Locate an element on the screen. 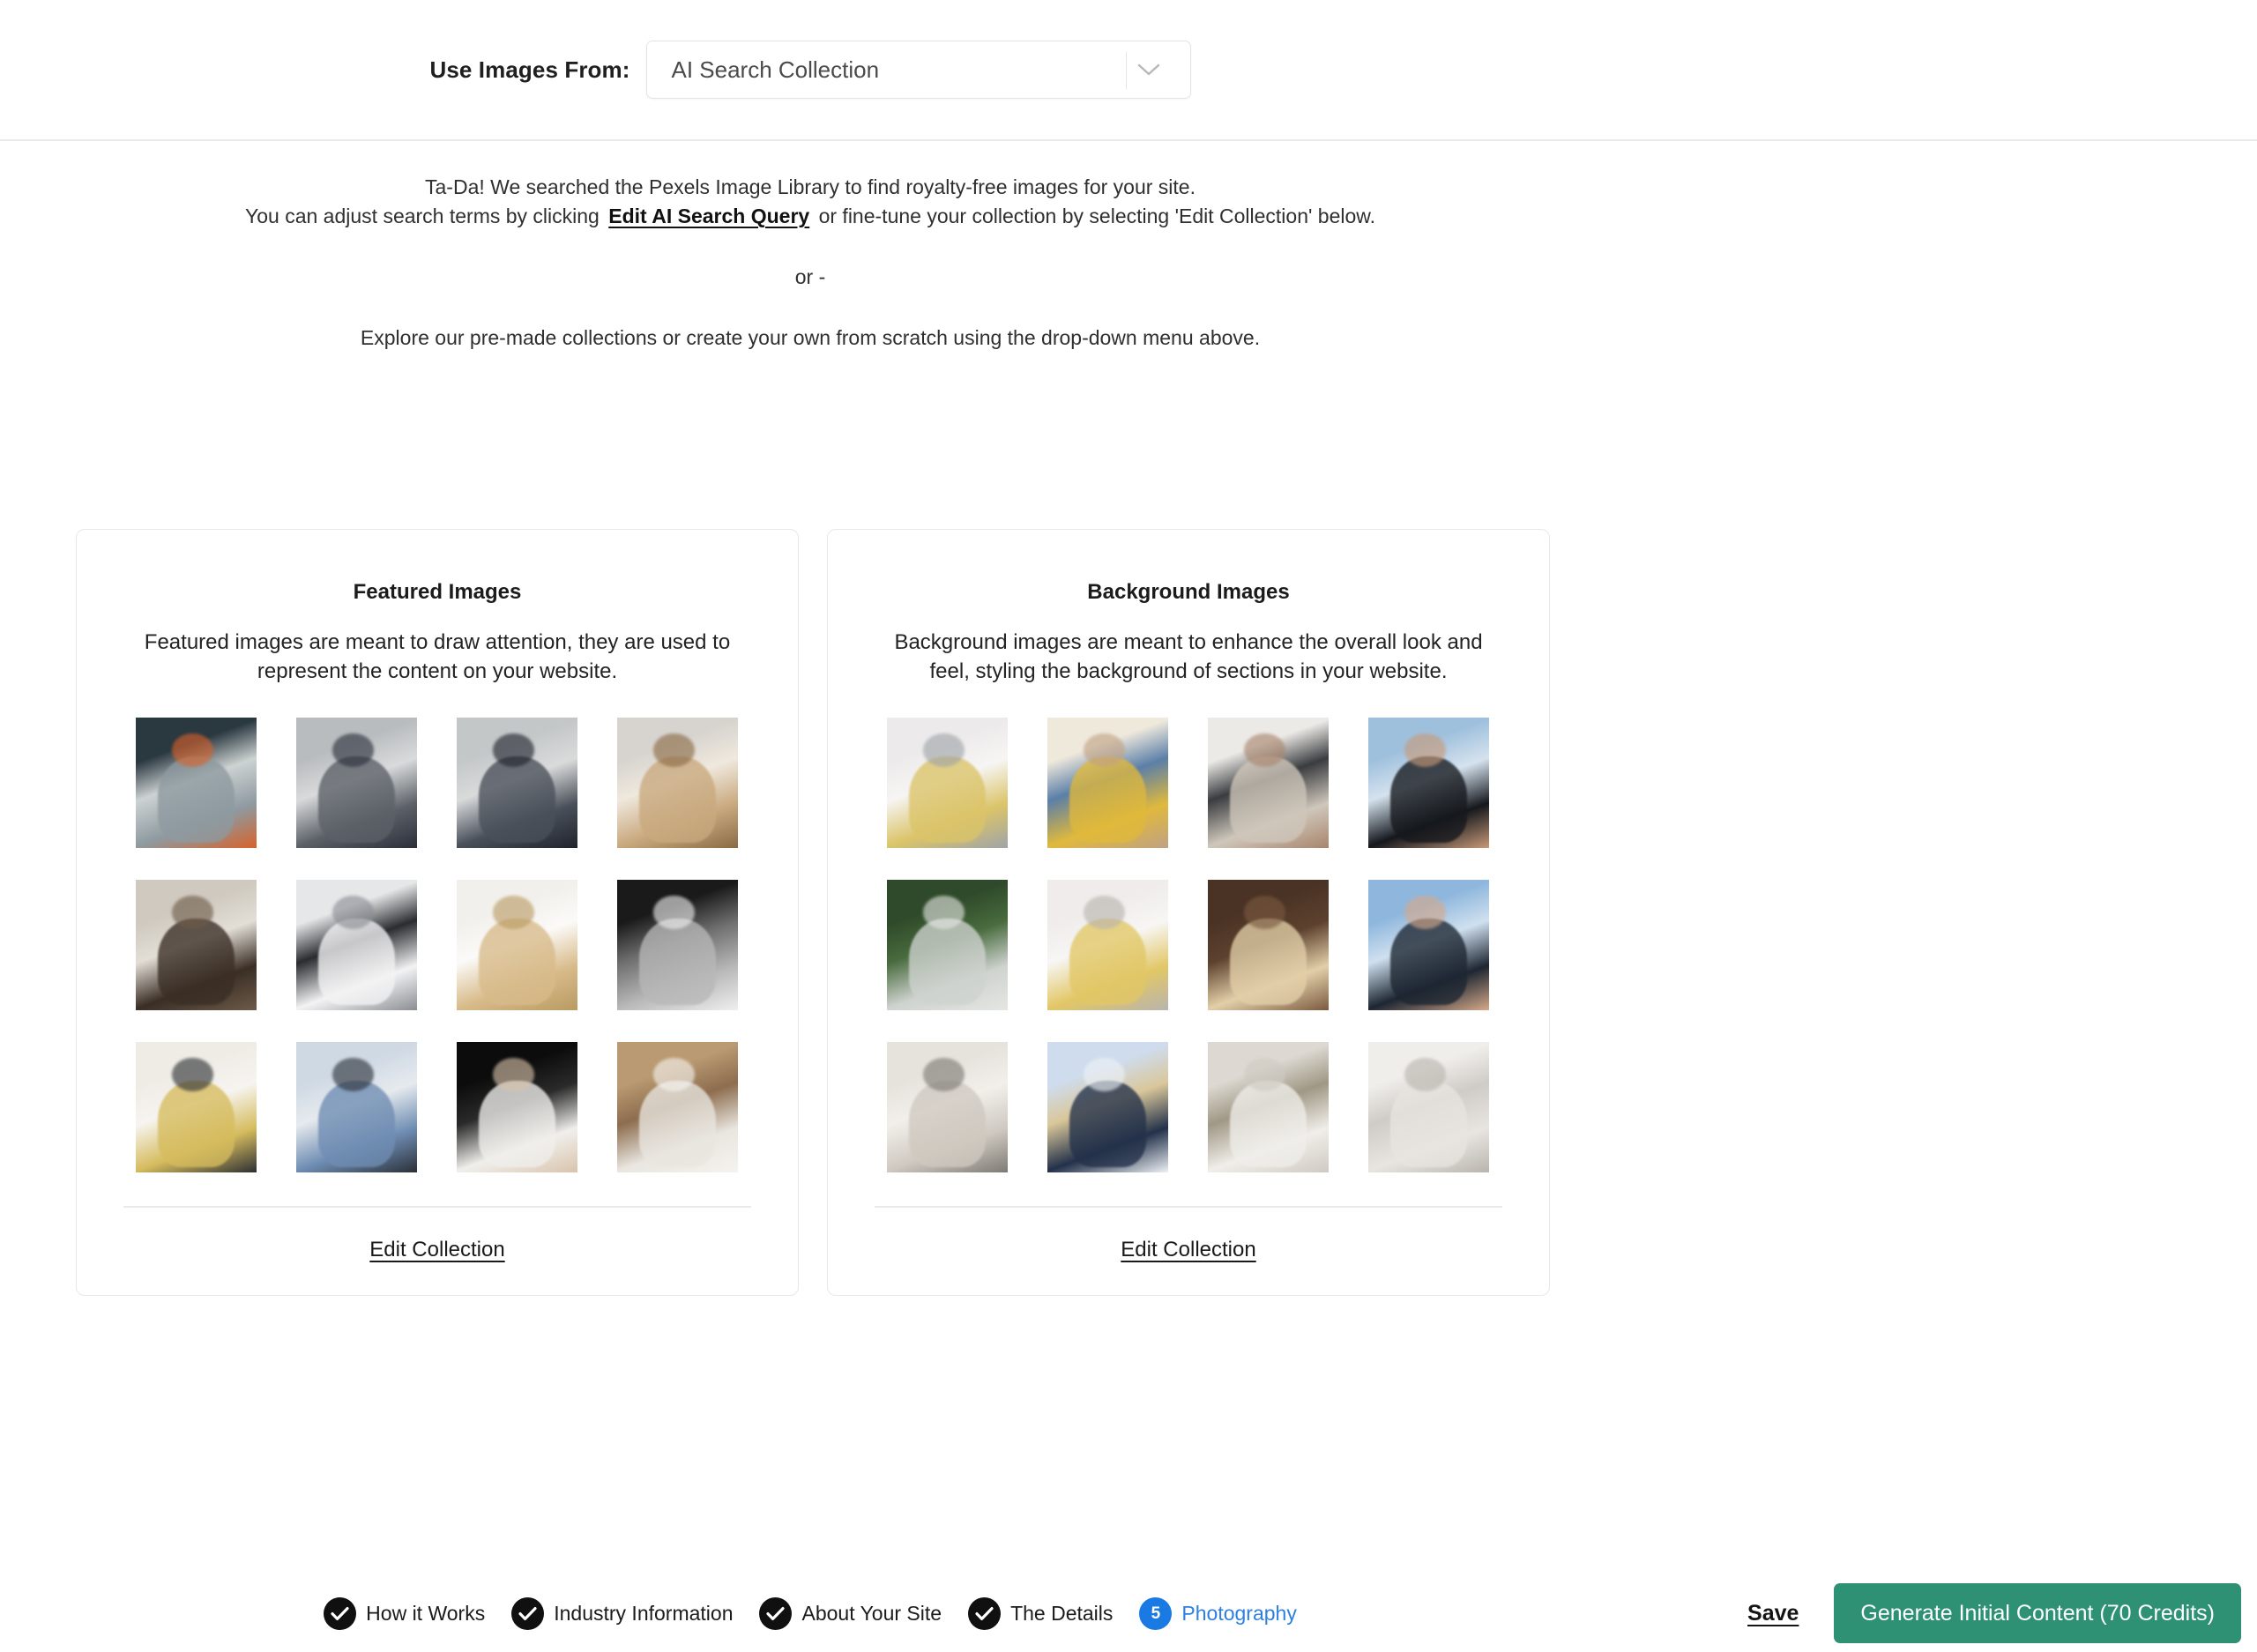 This screenshot has width=2257, height=1652. step-1: How it Works is located at coordinates (405, 1613).